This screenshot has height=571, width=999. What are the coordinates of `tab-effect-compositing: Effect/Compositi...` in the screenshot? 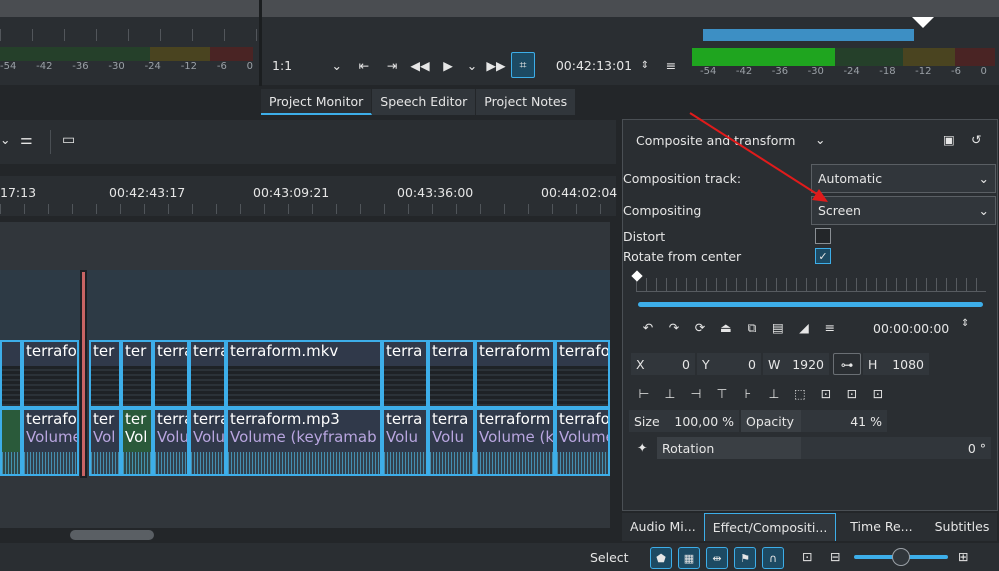 It's located at (770, 527).